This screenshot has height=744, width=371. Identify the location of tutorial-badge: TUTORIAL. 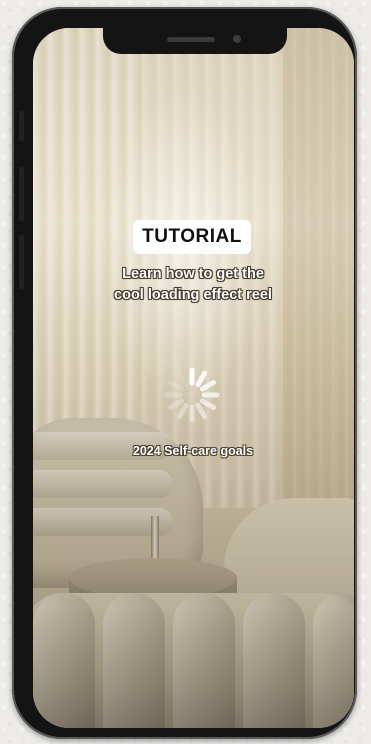
(192, 237).